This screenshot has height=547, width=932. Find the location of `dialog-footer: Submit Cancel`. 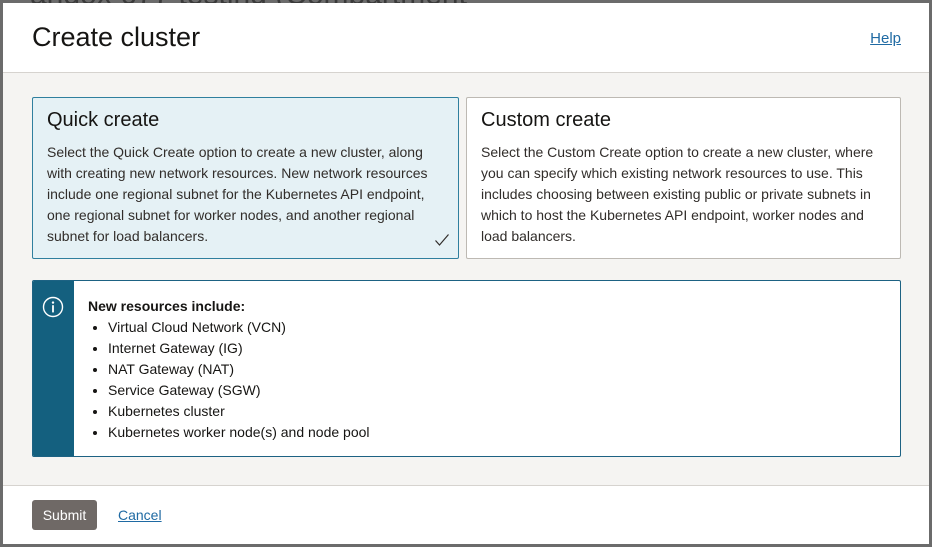

dialog-footer: Submit Cancel is located at coordinates (466, 514).